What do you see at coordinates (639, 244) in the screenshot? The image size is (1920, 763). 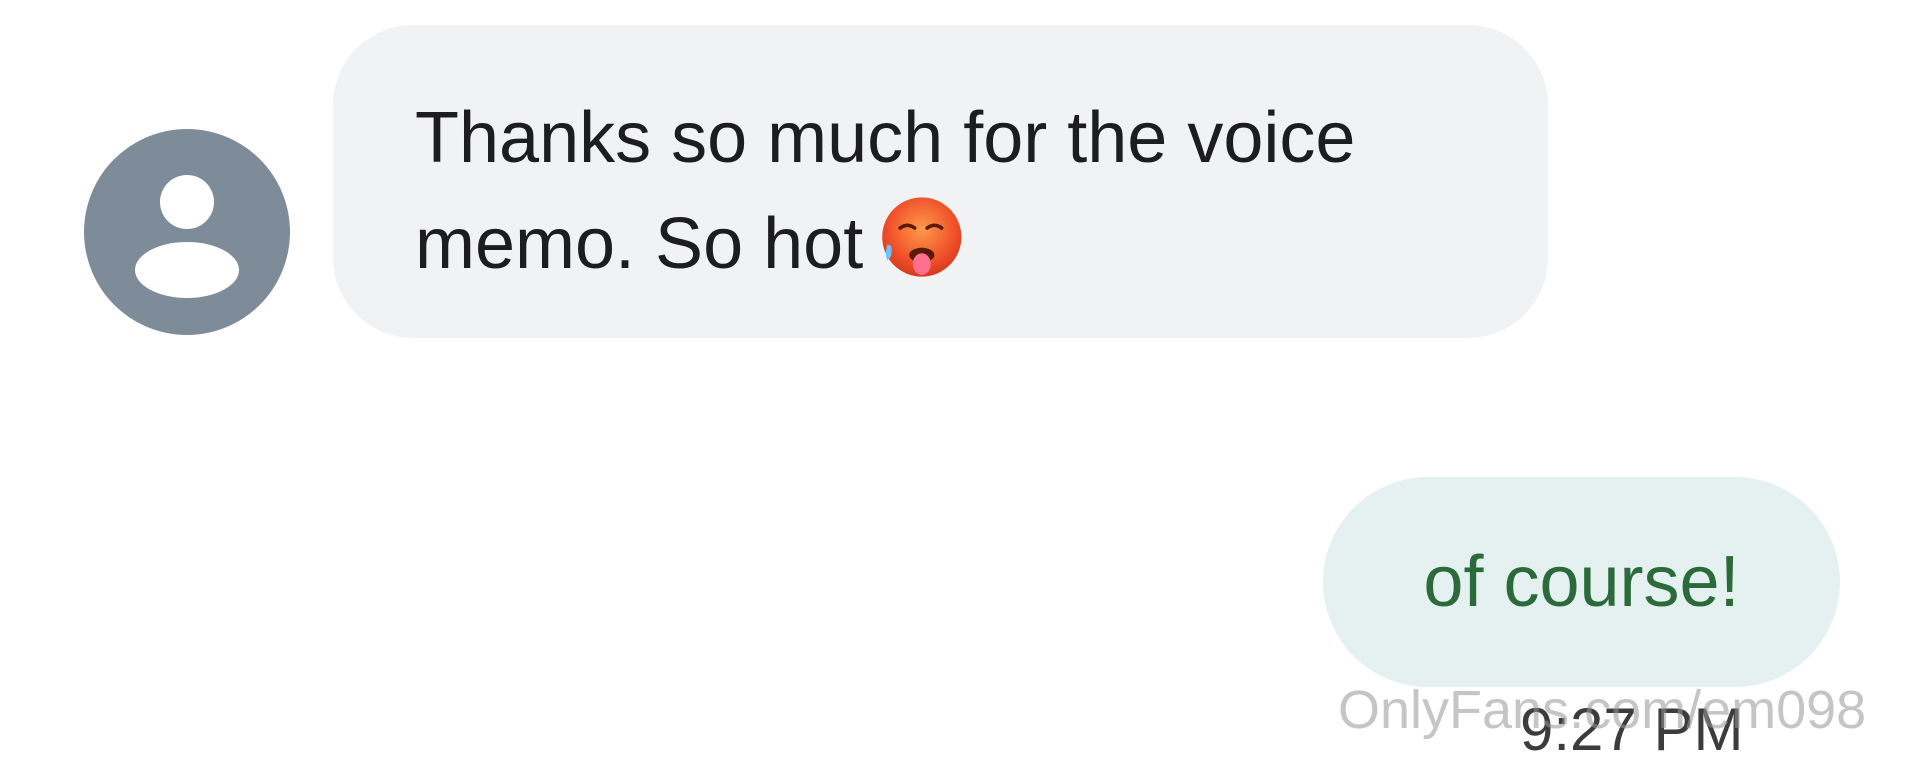 I see `message-line-text: memo. So hot` at bounding box center [639, 244].